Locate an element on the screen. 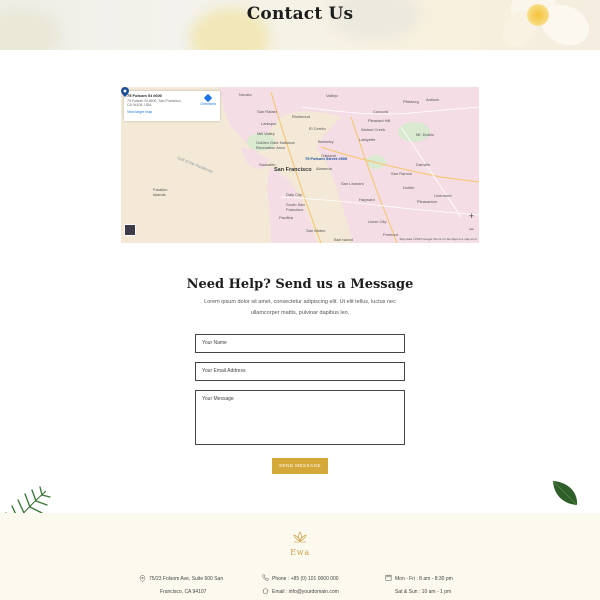 This screenshot has width=600, height=600. map-label: Novato is located at coordinates (245, 94).